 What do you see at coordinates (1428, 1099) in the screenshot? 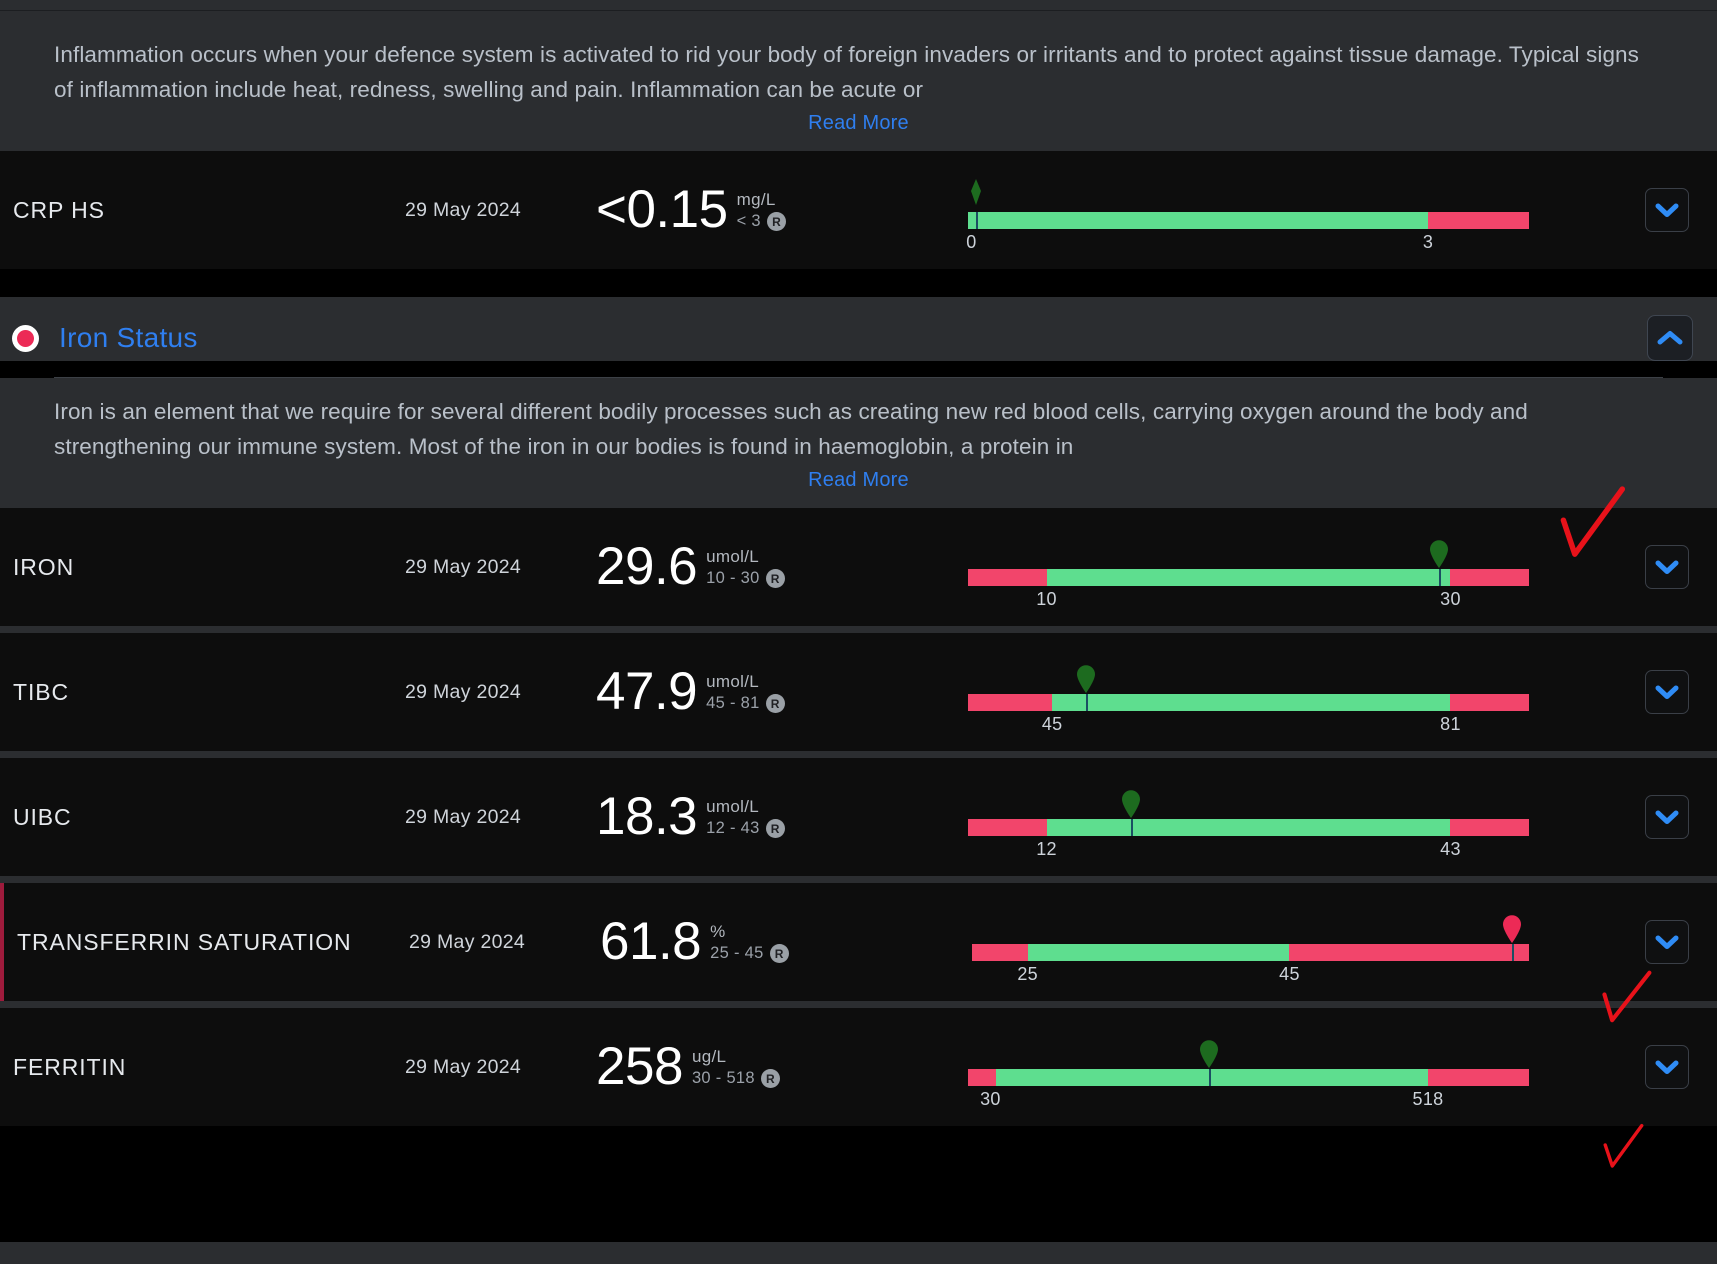
I see `gauge-tick-label: 518` at bounding box center [1428, 1099].